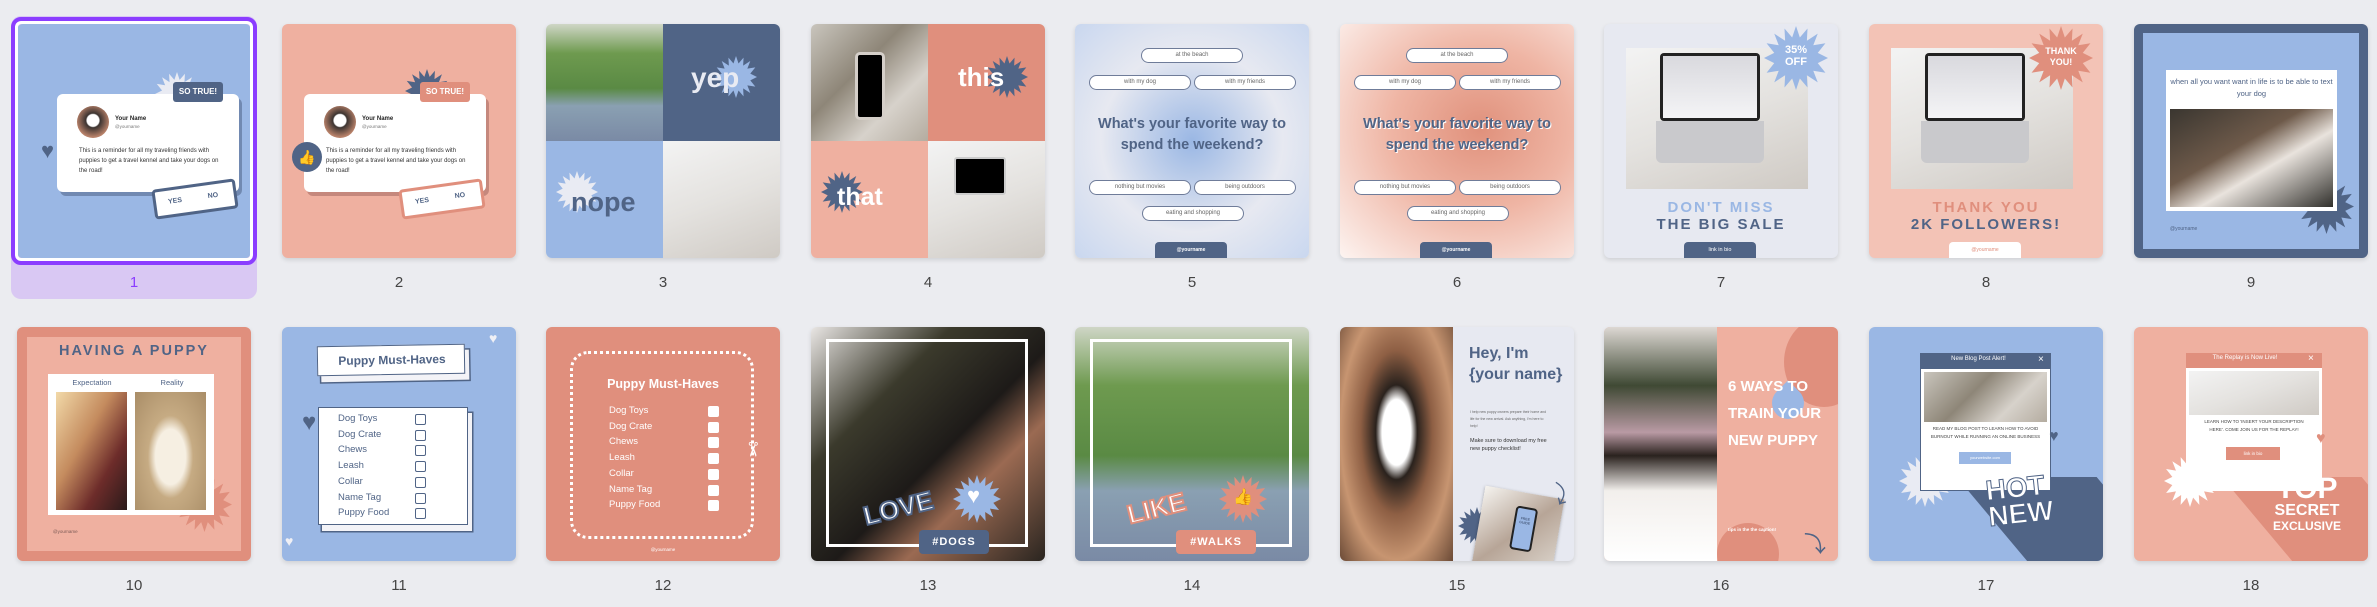  Describe the element at coordinates (131, 444) in the screenshot. I see `comparison-card: Expectation Reality` at that location.